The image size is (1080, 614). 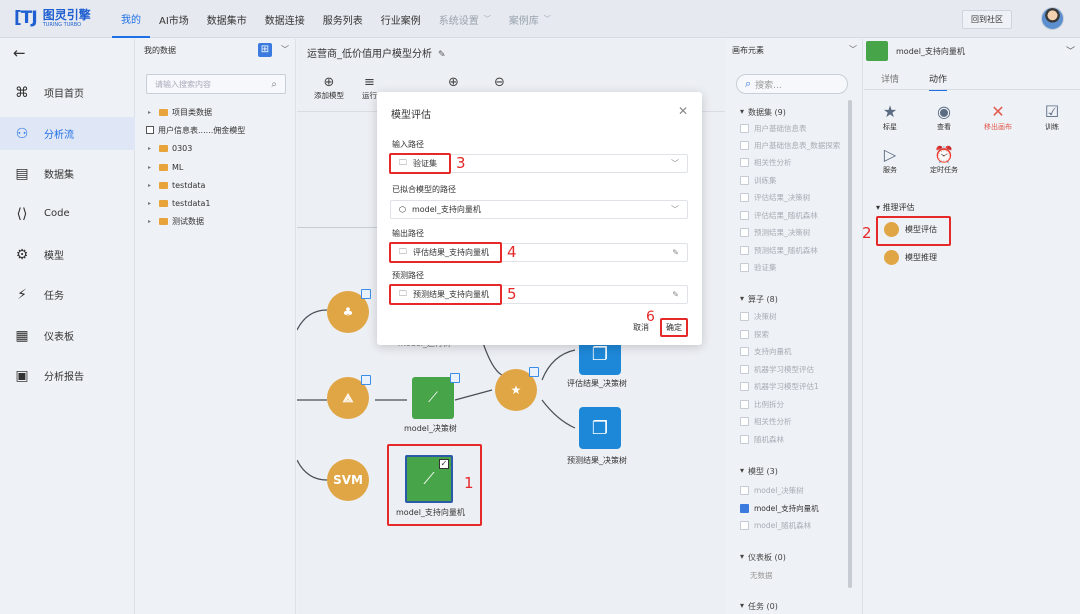 I want to click on list-item: 评估结果_随机森林, so click(x=779, y=215).